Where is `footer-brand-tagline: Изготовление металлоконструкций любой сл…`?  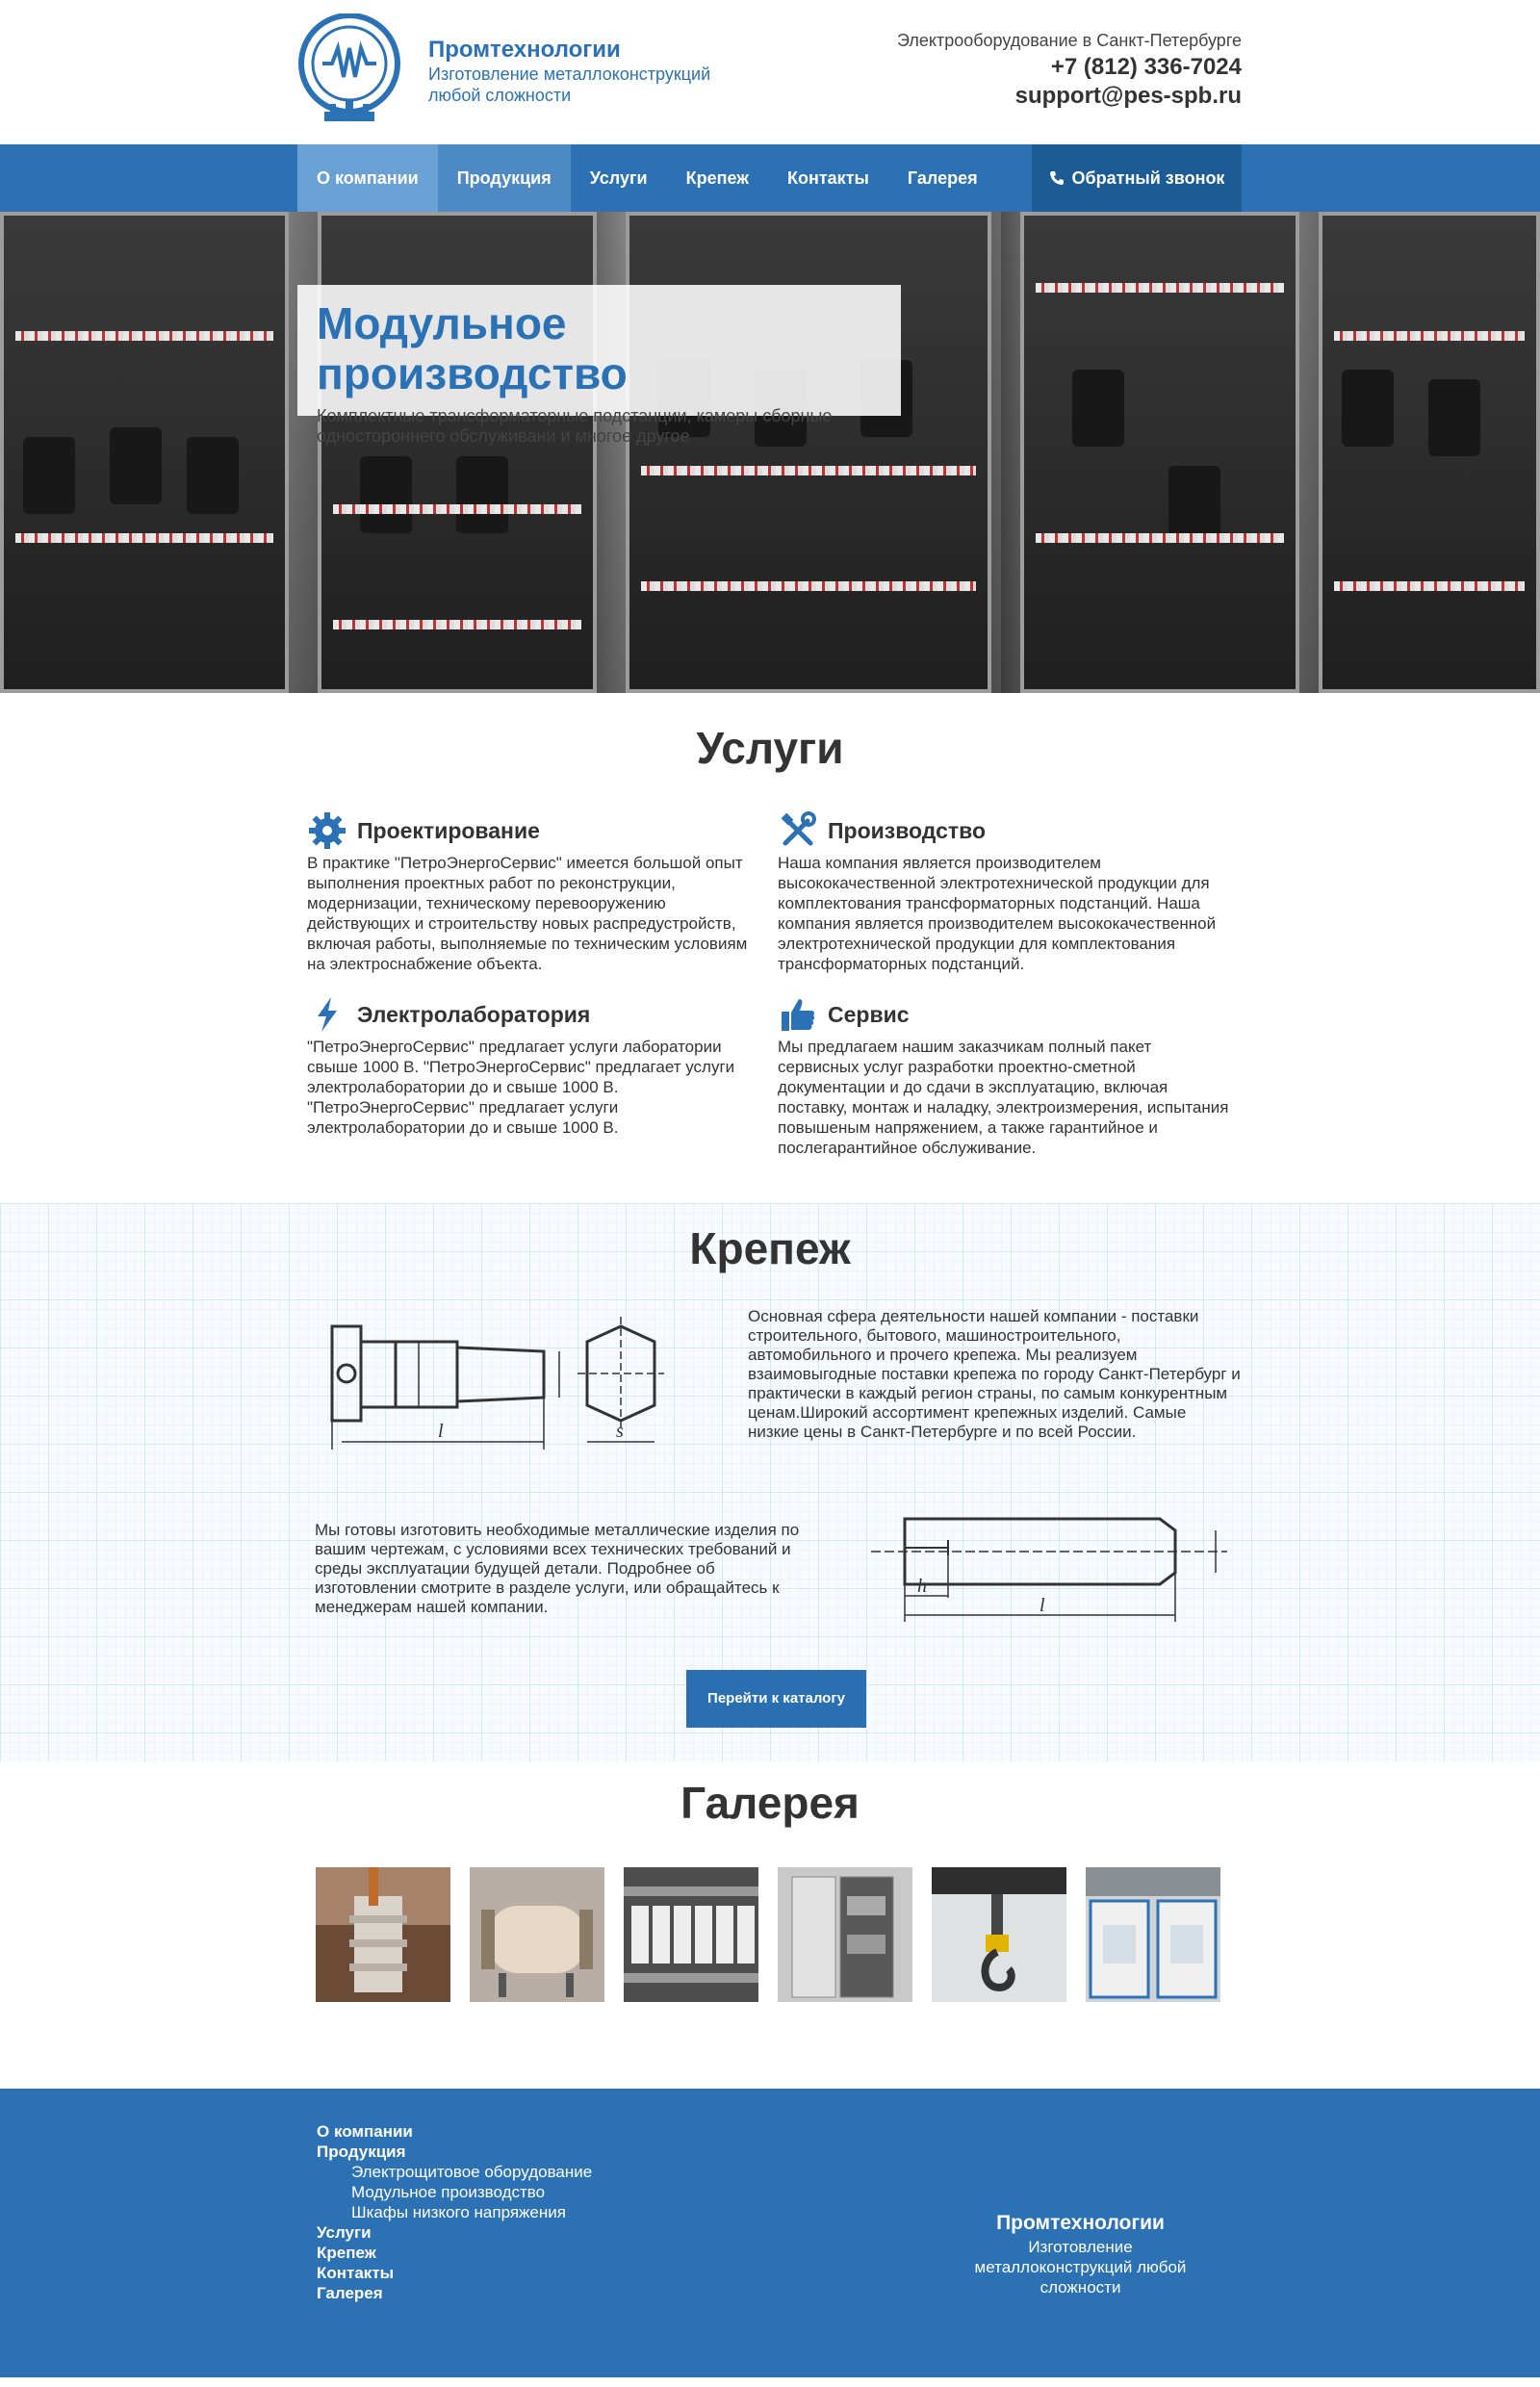 footer-brand-tagline: Изготовление металлоконструкций любой сл… is located at coordinates (1080, 2267).